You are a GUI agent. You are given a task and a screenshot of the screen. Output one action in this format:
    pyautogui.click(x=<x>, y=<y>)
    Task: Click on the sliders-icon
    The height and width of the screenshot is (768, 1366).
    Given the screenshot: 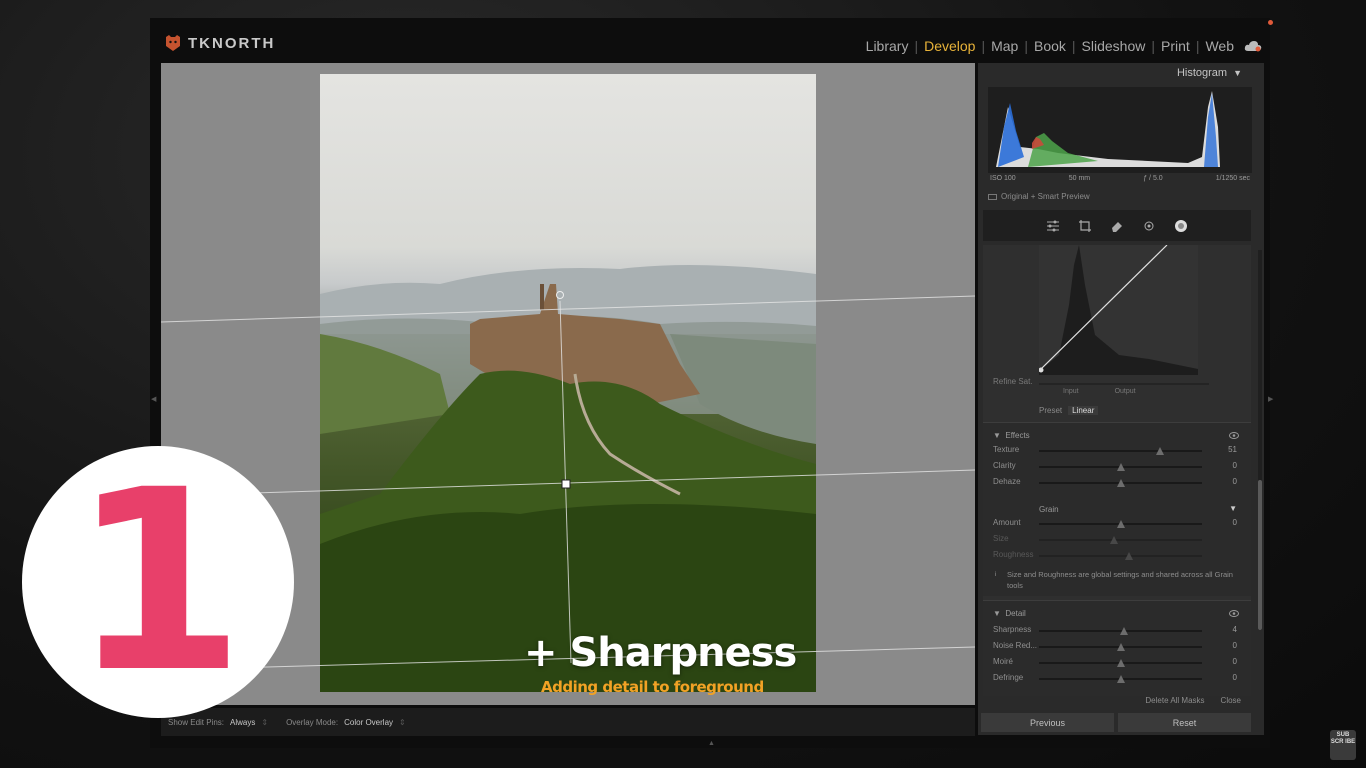 What is the action you would take?
    pyautogui.click(x=1053, y=226)
    